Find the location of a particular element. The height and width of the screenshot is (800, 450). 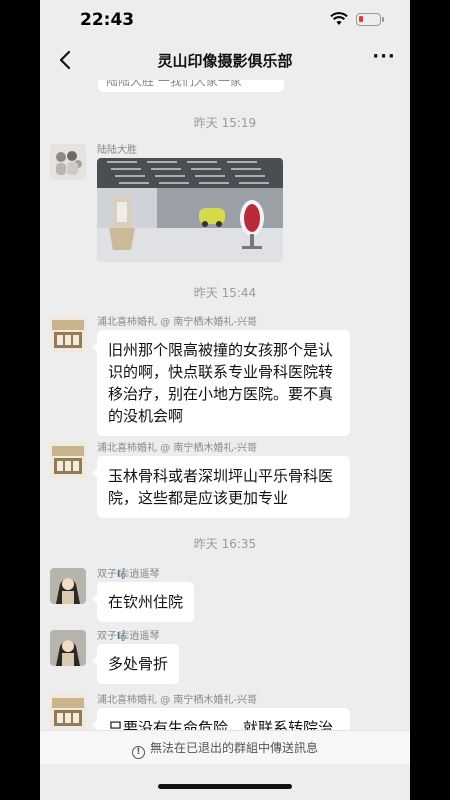

nav-bar: 灵山印像摄影俱乐部 ··· is located at coordinates (225, 60).